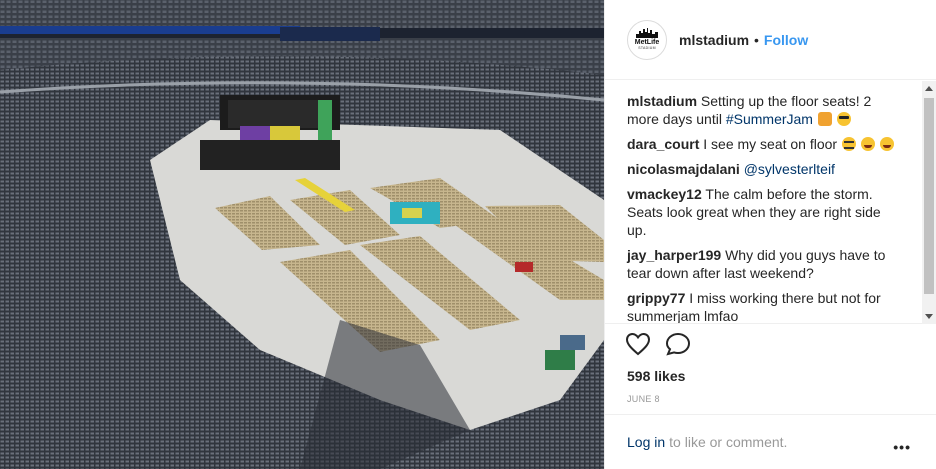 This screenshot has width=936, height=469. I want to click on comment-text: I see my seat on floor, so click(772, 144).